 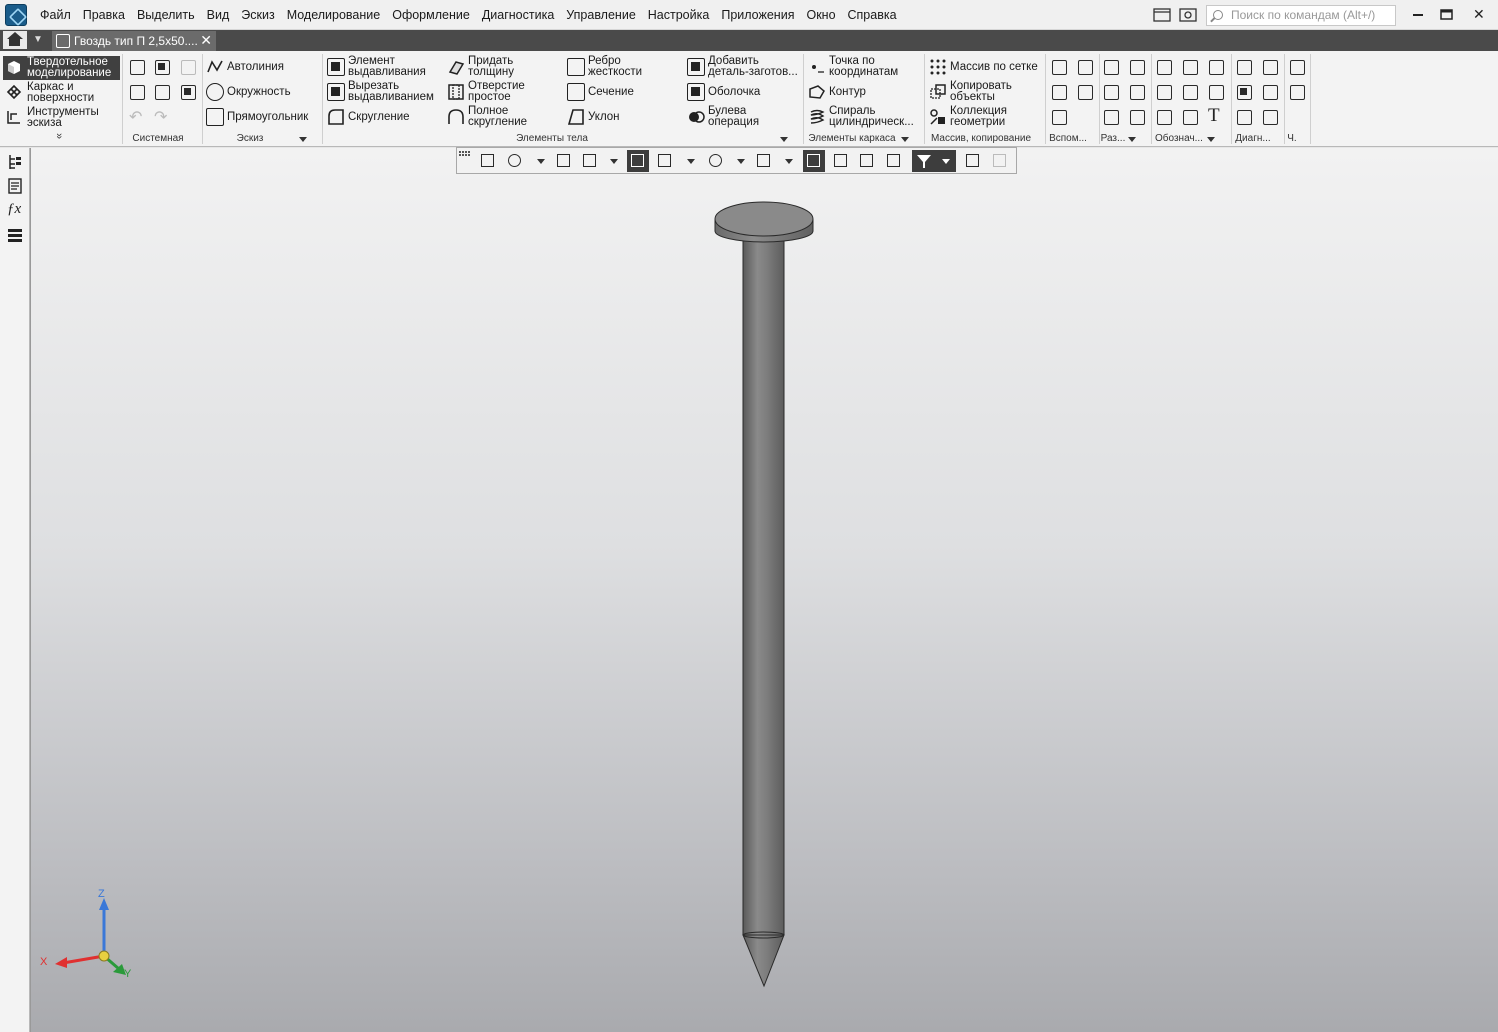 What do you see at coordinates (1085, 92) in the screenshot?
I see `local-cs-icon` at bounding box center [1085, 92].